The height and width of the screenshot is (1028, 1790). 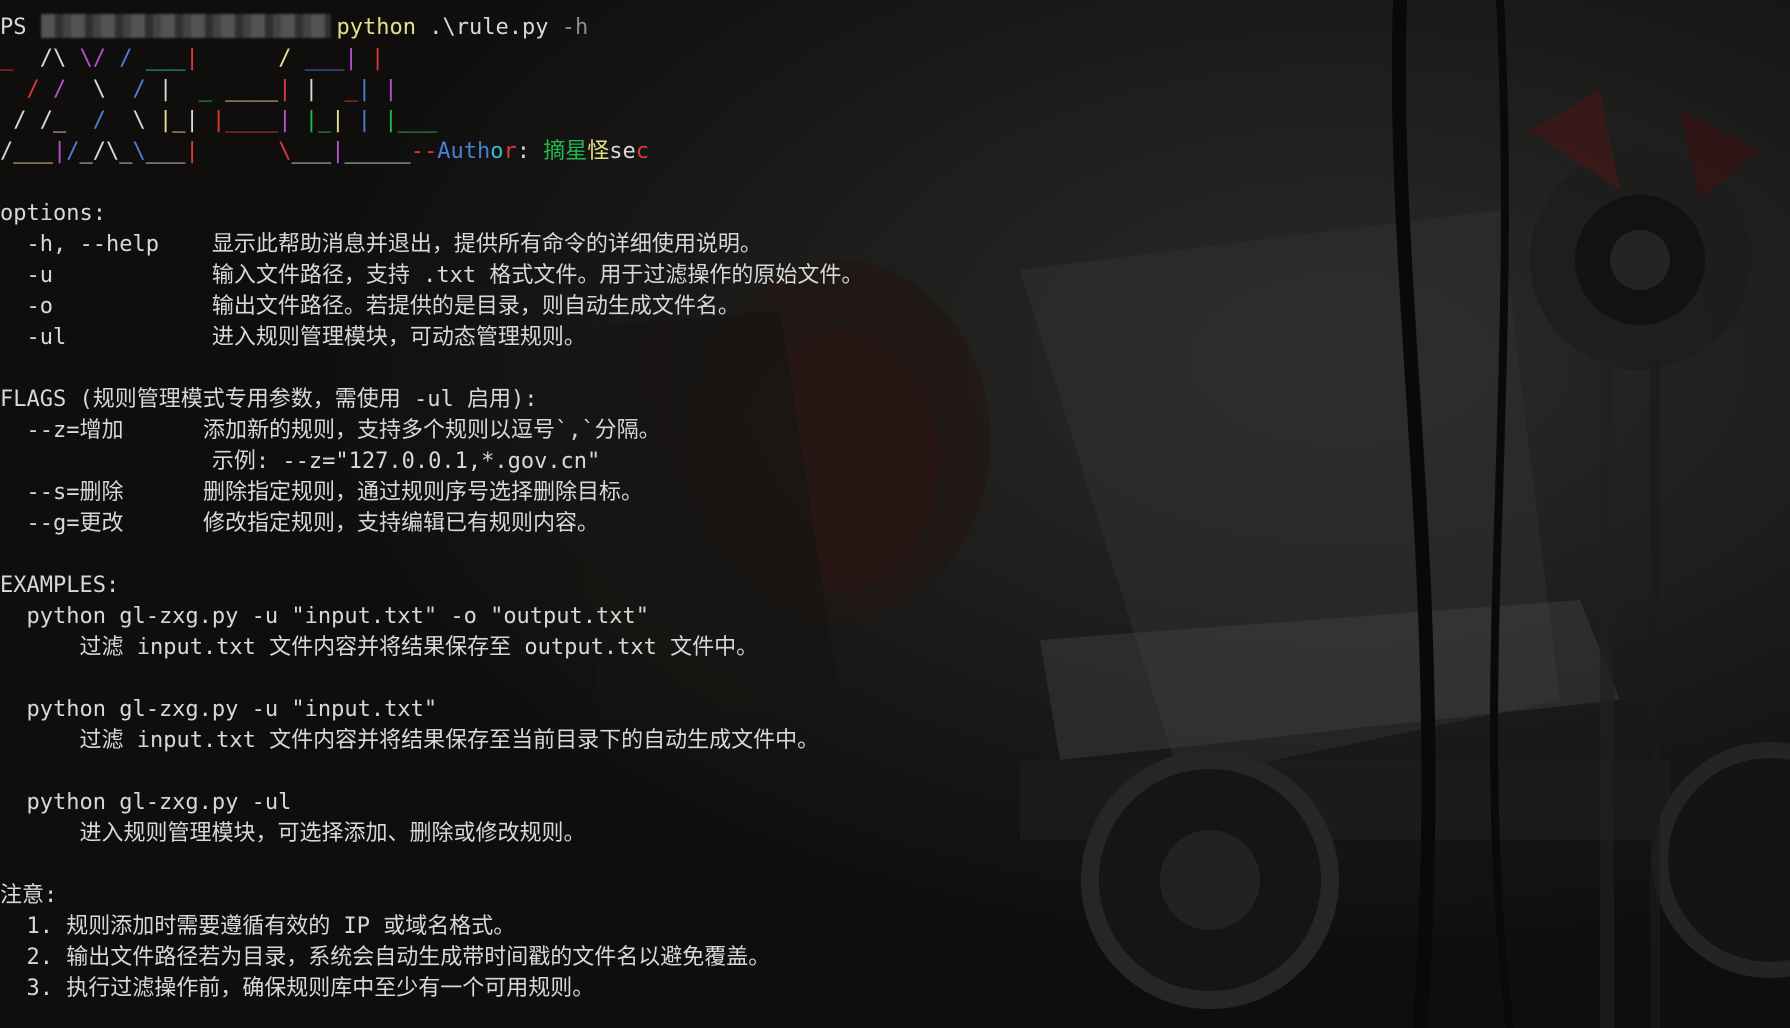 What do you see at coordinates (293, 337) in the screenshot?
I see `help-line: -ul 进入规则管理模块，可动态管理规则。` at bounding box center [293, 337].